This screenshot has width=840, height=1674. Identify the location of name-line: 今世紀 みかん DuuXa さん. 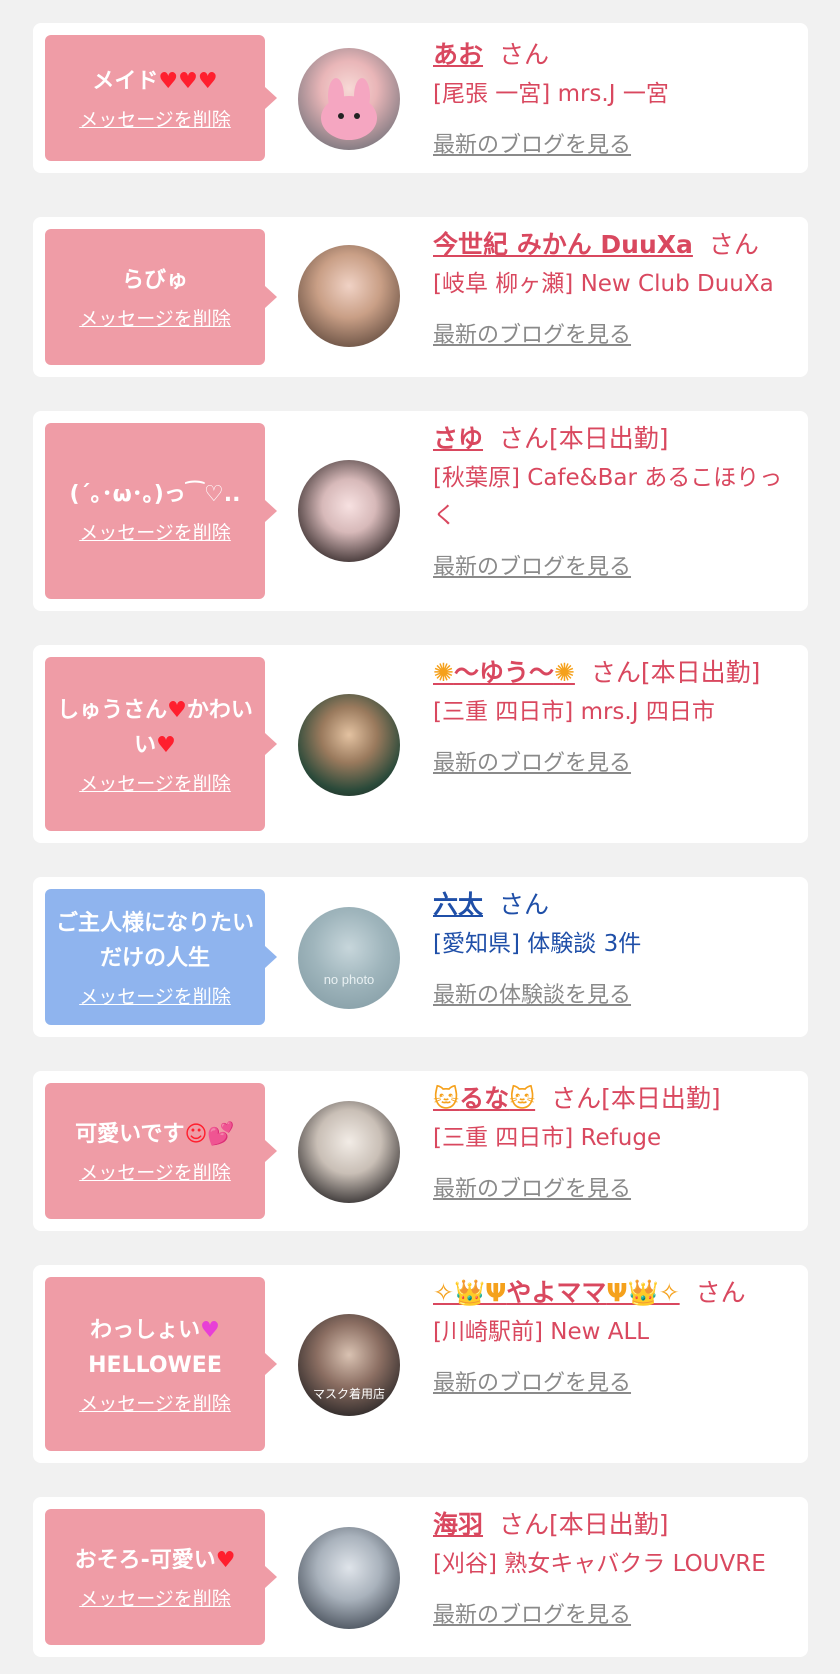
(618, 245).